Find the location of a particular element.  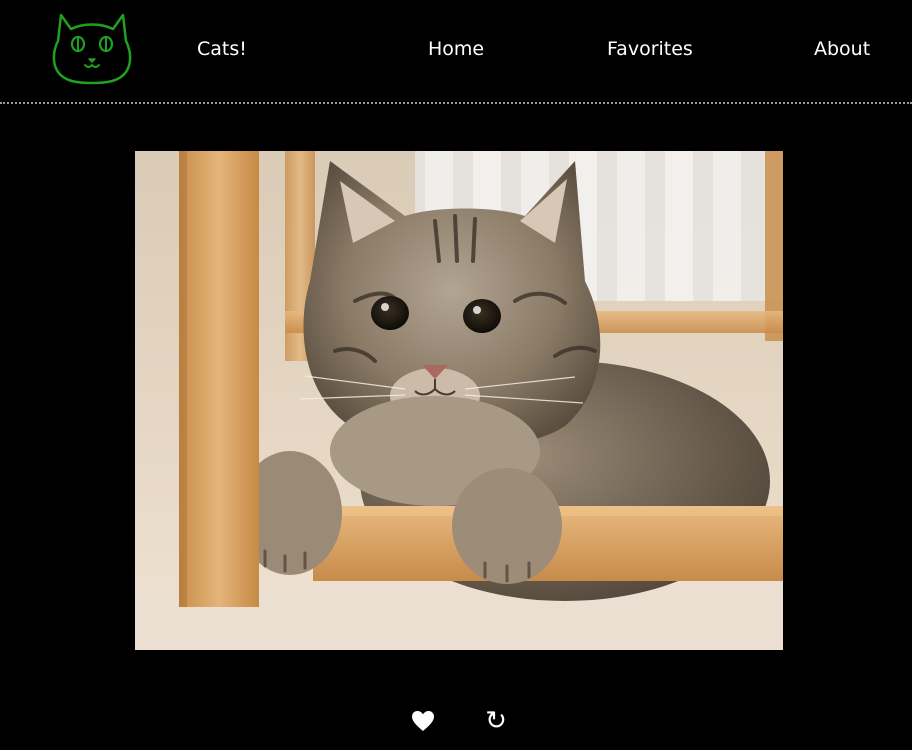

nav-home-link: Home is located at coordinates (456, 49).